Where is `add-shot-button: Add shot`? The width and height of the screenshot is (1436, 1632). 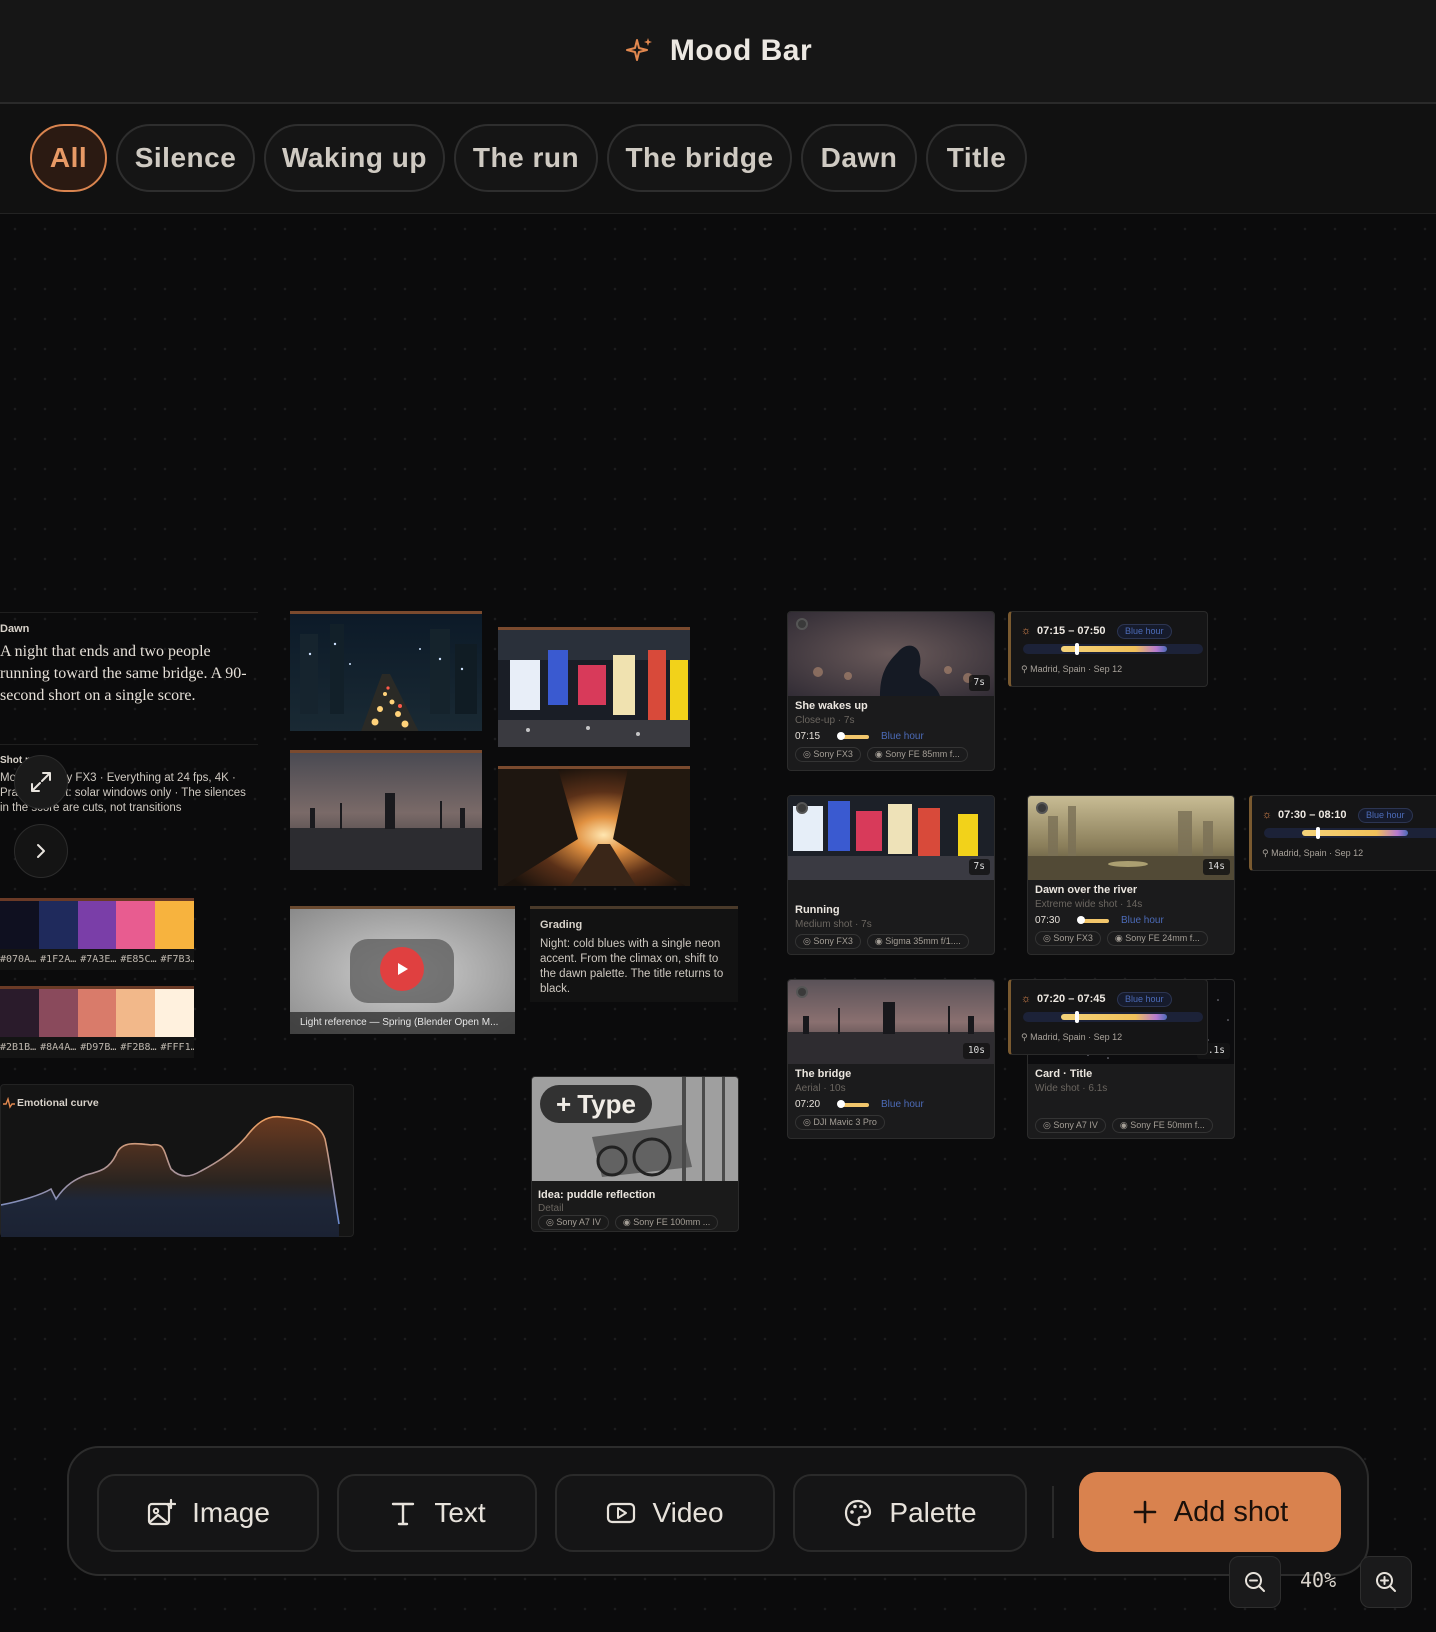 add-shot-button: Add shot is located at coordinates (1210, 1512).